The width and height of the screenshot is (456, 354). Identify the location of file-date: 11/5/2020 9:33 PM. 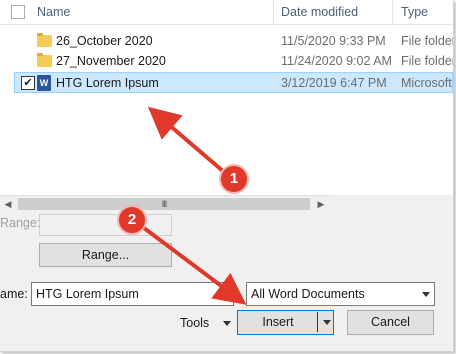
(333, 41).